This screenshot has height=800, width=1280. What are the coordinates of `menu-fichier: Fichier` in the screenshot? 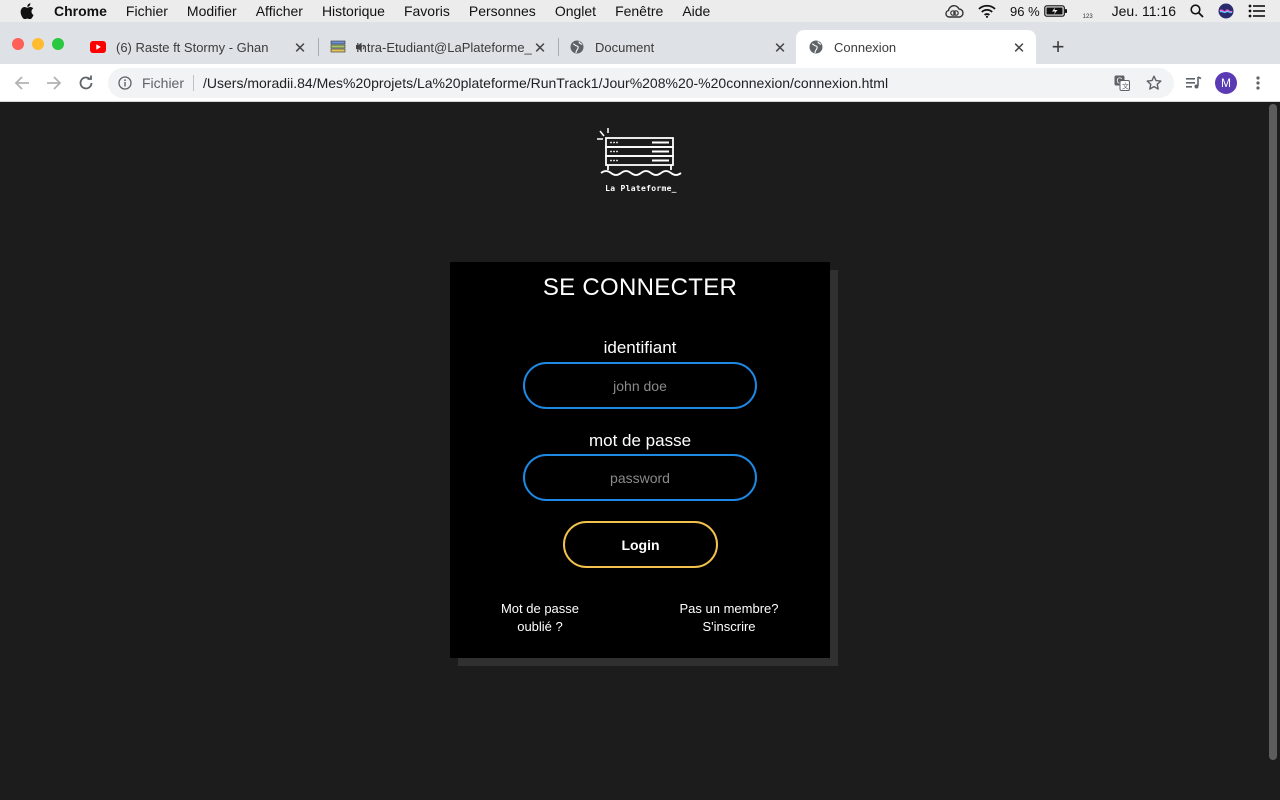 It's located at (147, 11).